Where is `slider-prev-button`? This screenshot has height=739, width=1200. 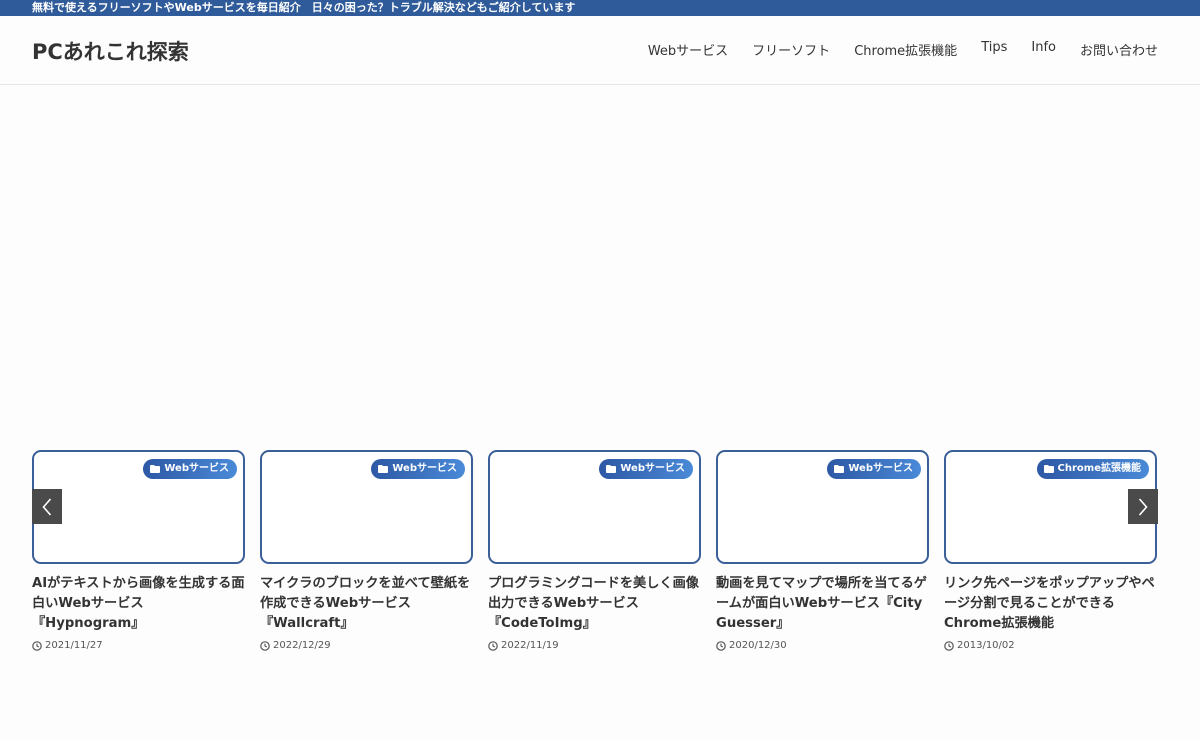 slider-prev-button is located at coordinates (47, 506).